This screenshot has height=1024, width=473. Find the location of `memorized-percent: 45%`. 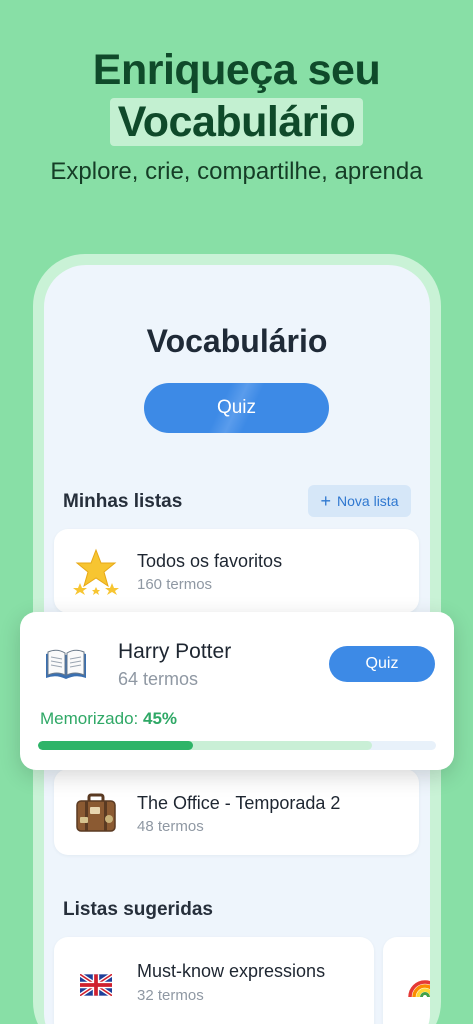

memorized-percent: 45% is located at coordinates (160, 718).